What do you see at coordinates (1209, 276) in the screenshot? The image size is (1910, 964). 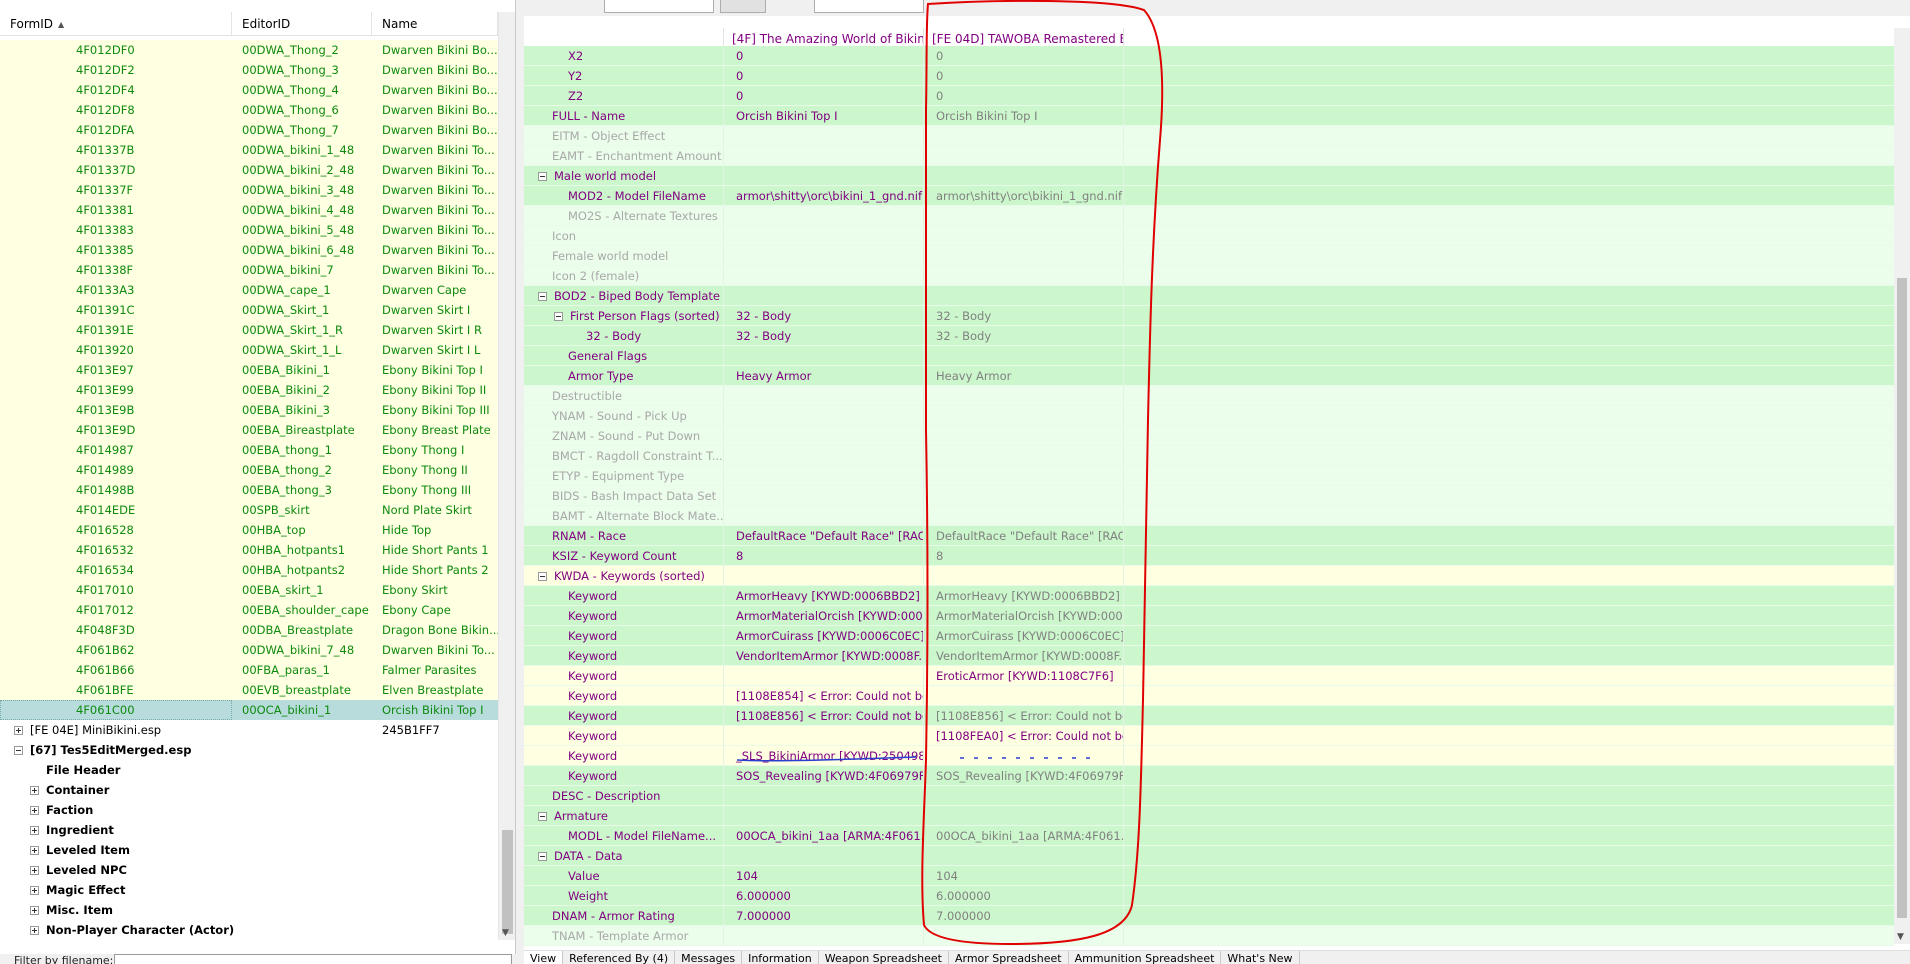 I see `field-row: Icon 2 (female)` at bounding box center [1209, 276].